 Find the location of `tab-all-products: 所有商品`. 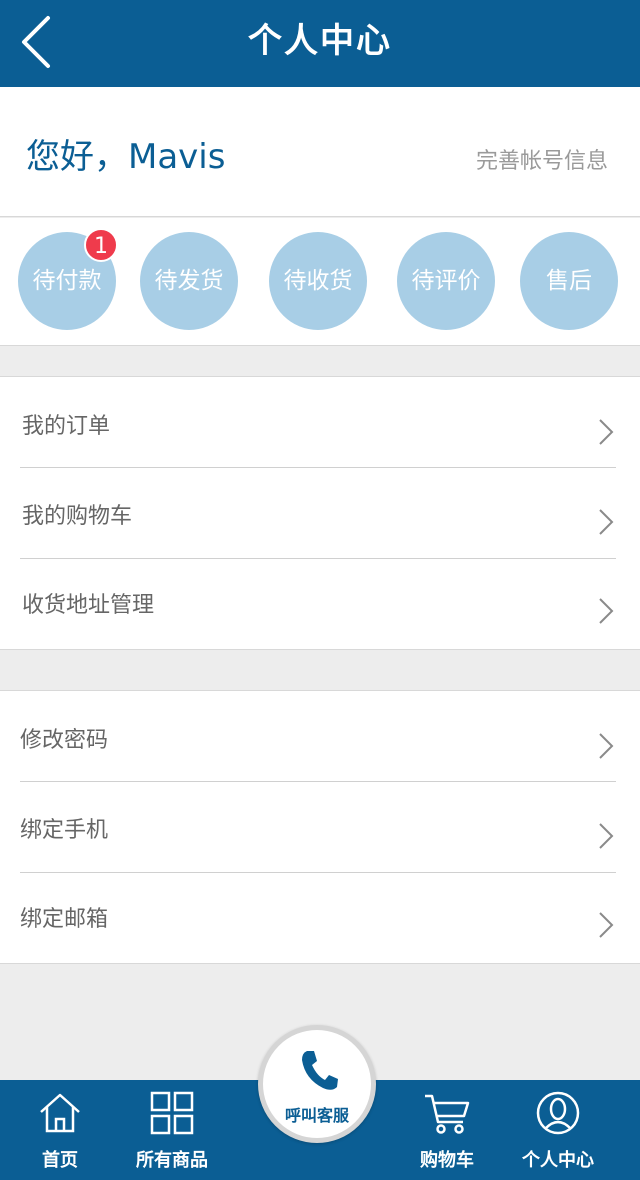

tab-all-products: 所有商品 is located at coordinates (172, 1130).